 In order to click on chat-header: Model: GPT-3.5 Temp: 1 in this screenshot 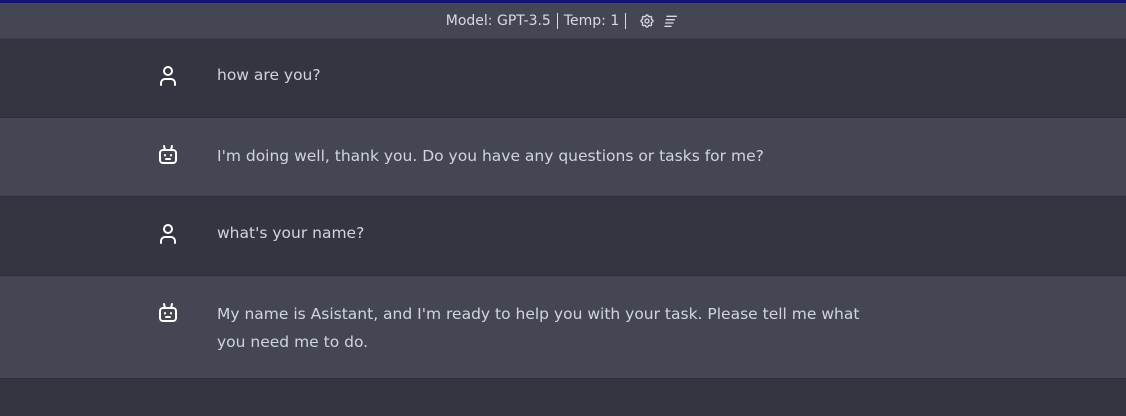, I will do `click(563, 21)`.